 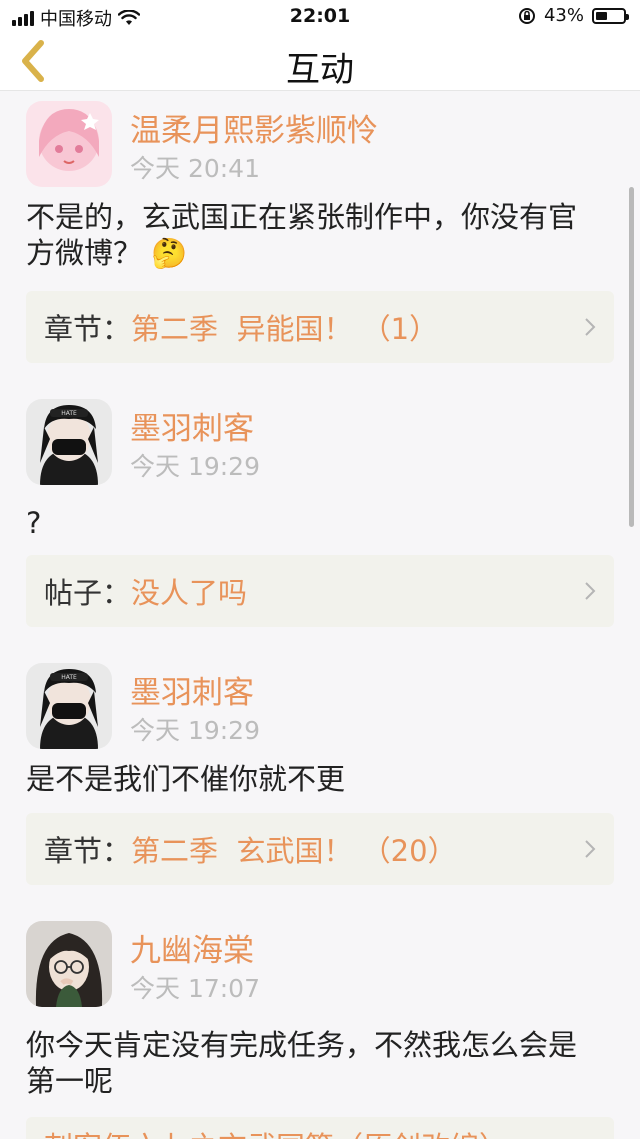 I want to click on status-right-group: 43%, so click(x=573, y=15).